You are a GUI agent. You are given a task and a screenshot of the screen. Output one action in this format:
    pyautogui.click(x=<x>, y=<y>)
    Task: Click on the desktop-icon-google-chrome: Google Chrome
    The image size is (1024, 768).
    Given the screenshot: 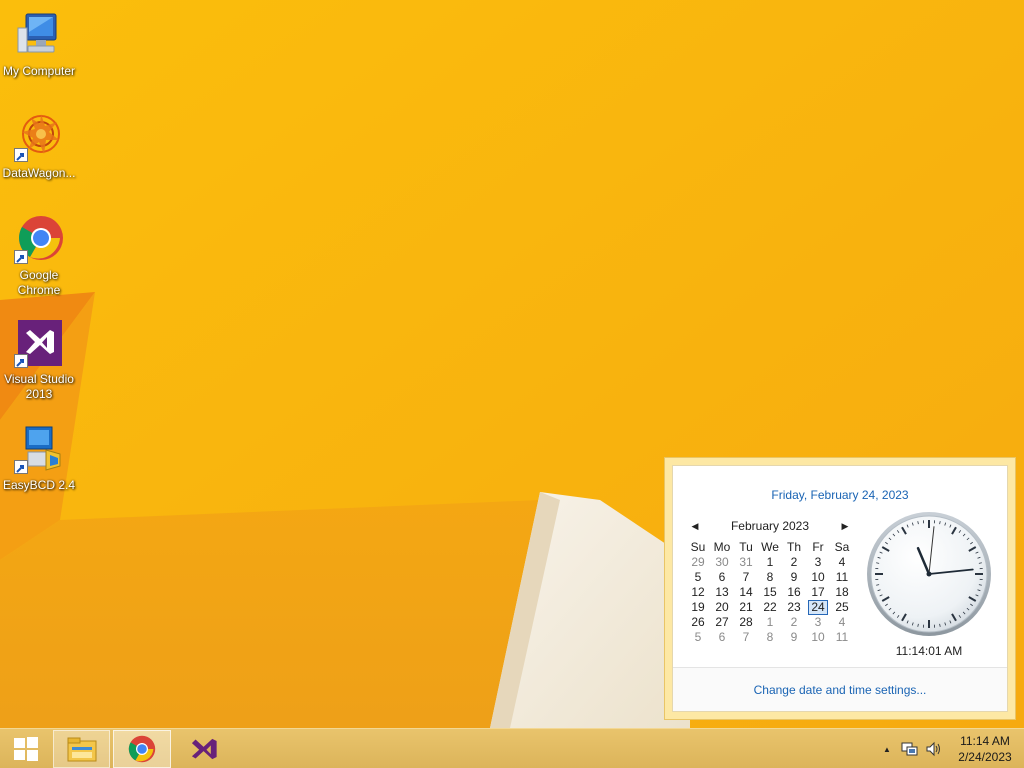 What is the action you would take?
    pyautogui.click(x=39, y=256)
    